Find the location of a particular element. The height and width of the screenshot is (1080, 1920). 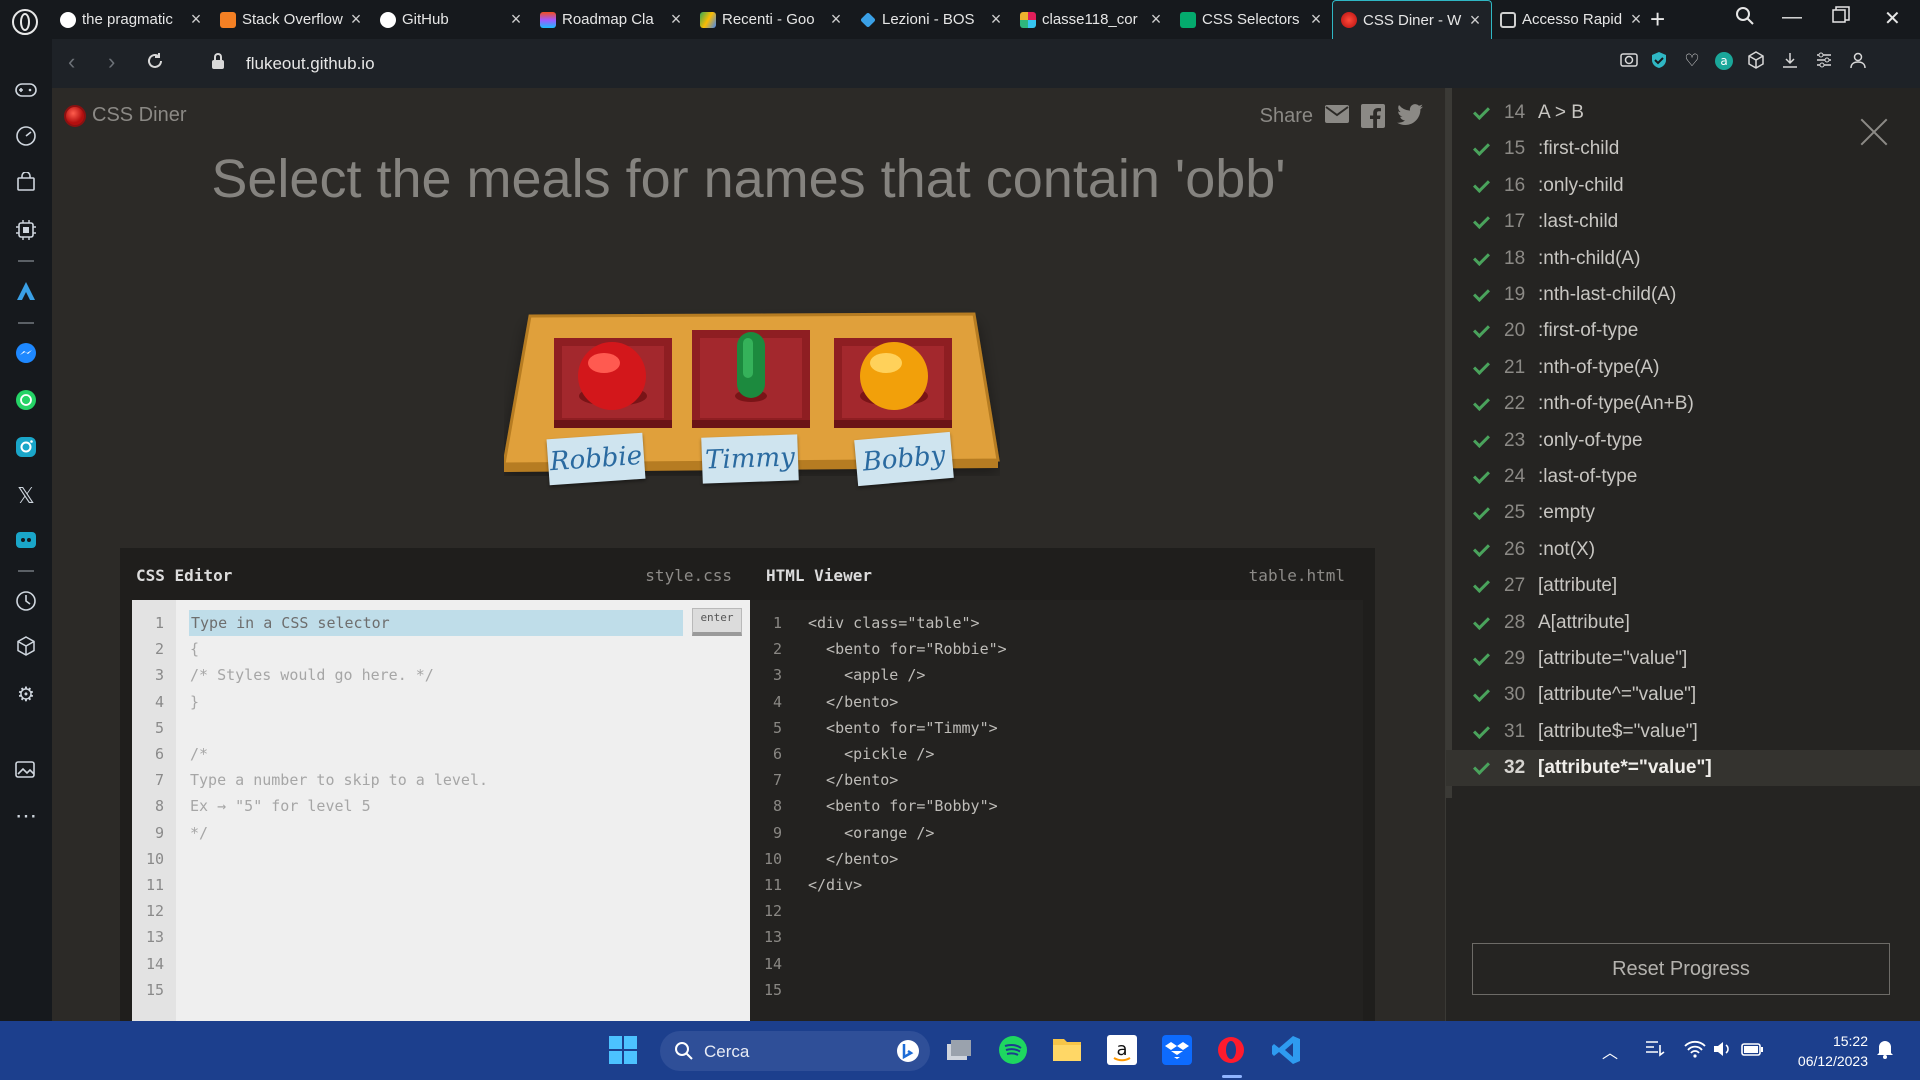

close-window-icon: ✕ is located at coordinates (1892, 18).